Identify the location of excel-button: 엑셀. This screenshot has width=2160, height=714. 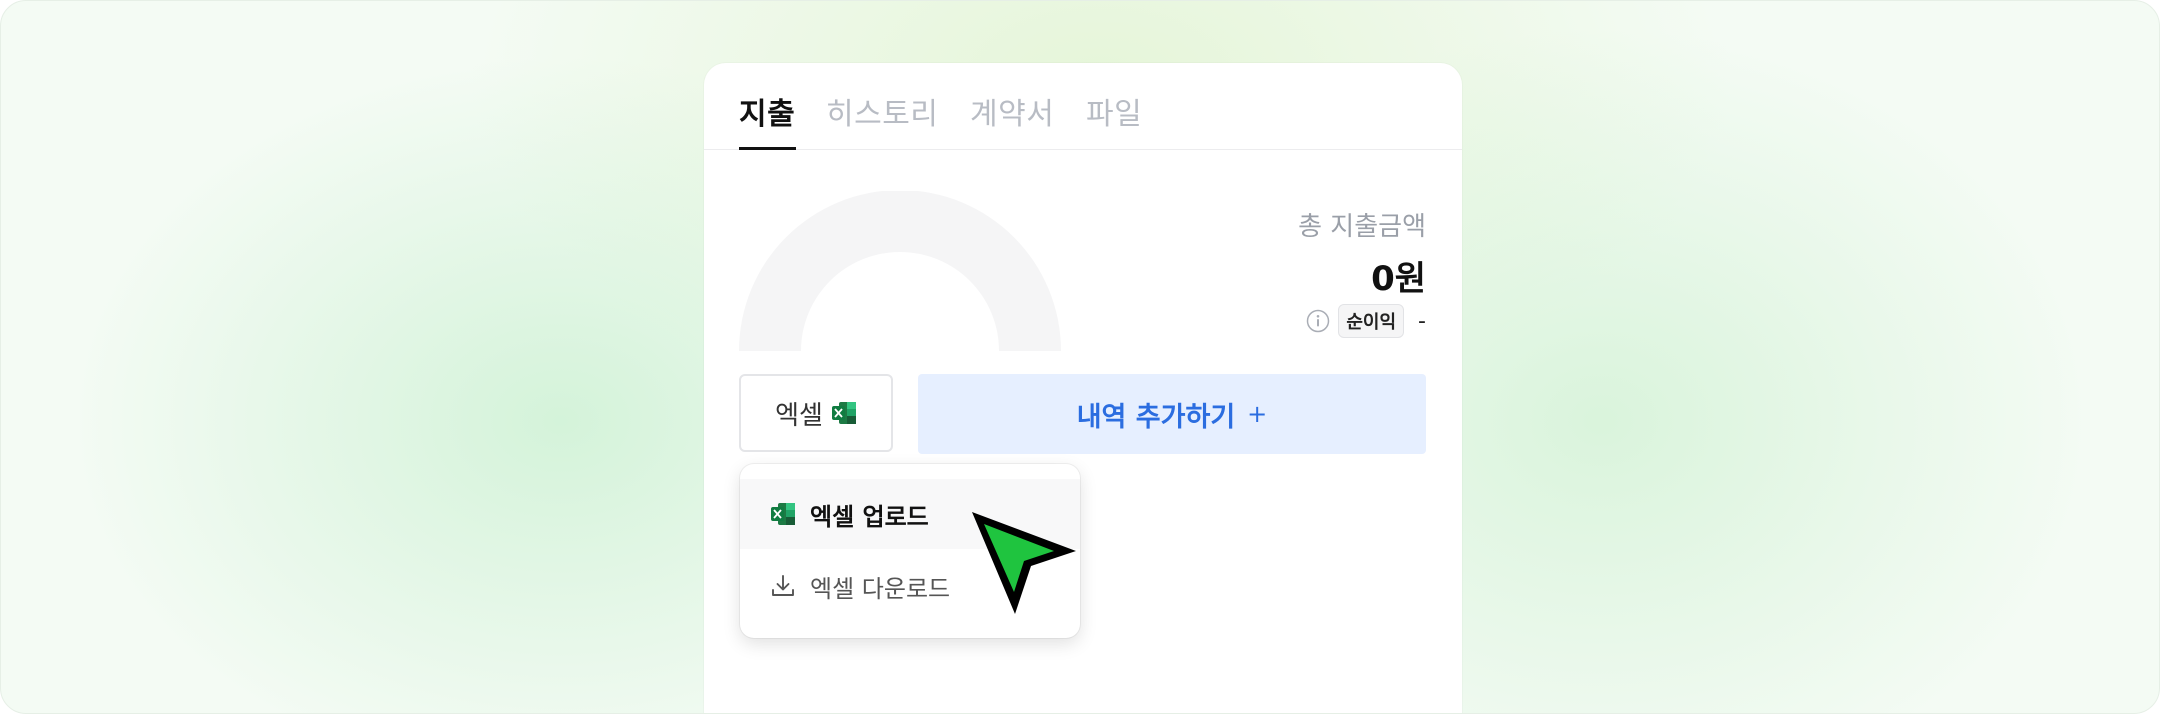
(816, 413).